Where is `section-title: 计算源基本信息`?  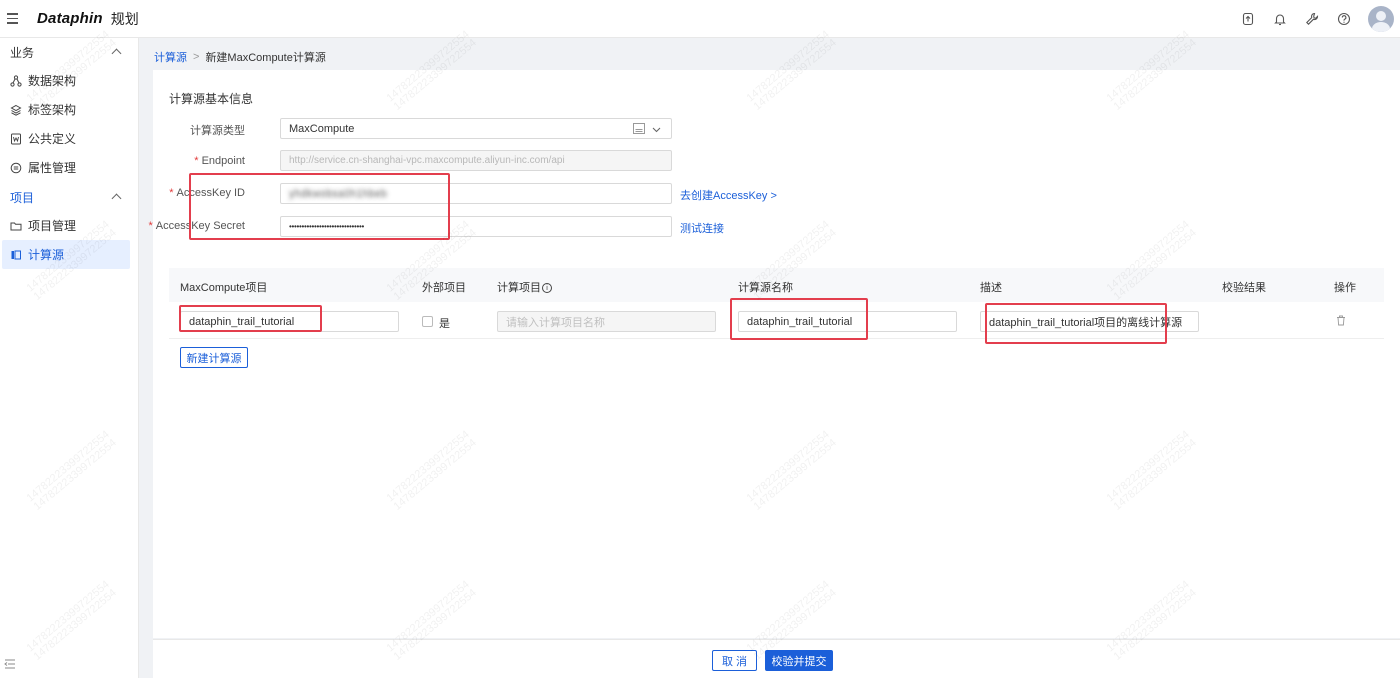
section-title: 计算源基本信息 is located at coordinates (211, 99).